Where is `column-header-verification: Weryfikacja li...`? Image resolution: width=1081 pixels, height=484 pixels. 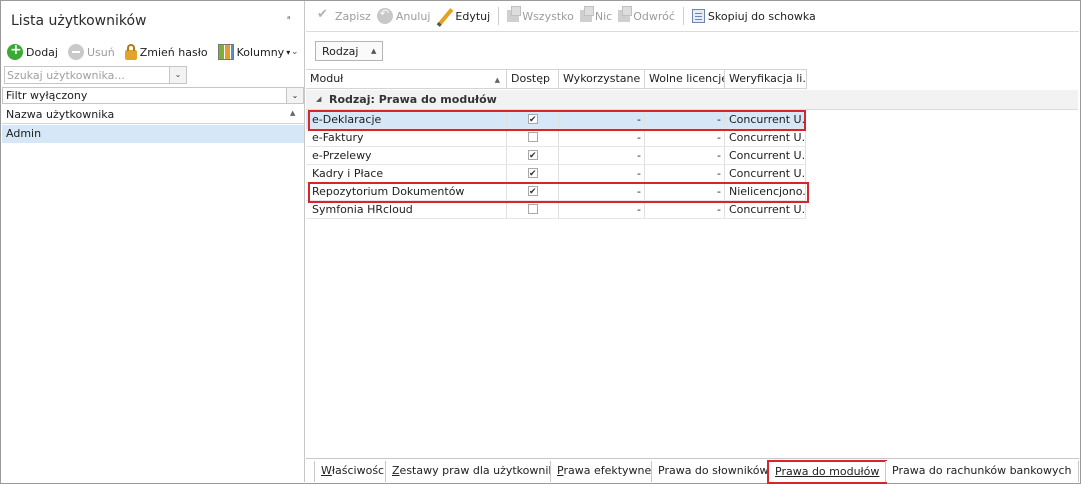 column-header-verification: Weryfikacja li... is located at coordinates (766, 79).